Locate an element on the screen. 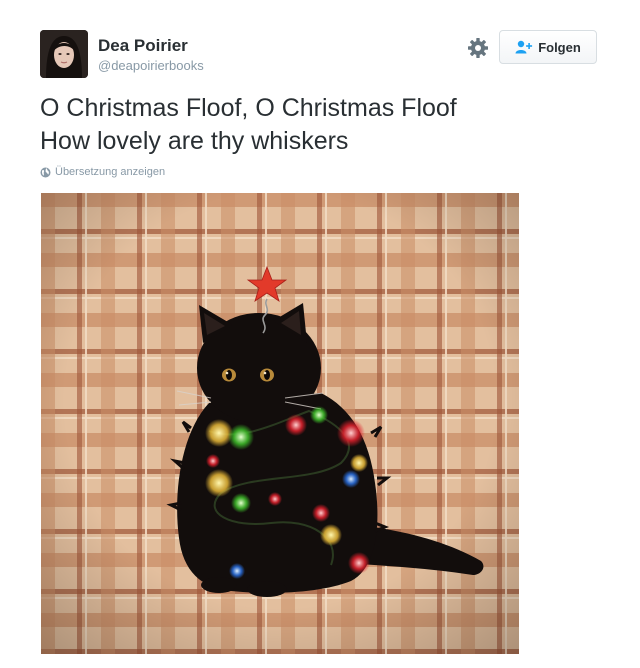 This screenshot has width=640, height=668. follow-button-label: Folgen is located at coordinates (559, 47).